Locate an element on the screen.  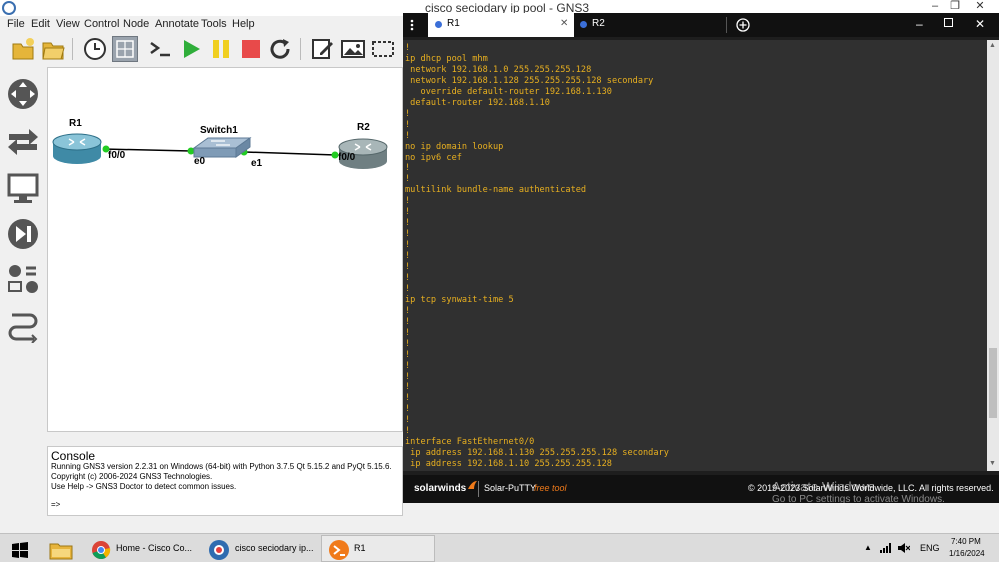
reload-all-button is located at coordinates (281, 49).